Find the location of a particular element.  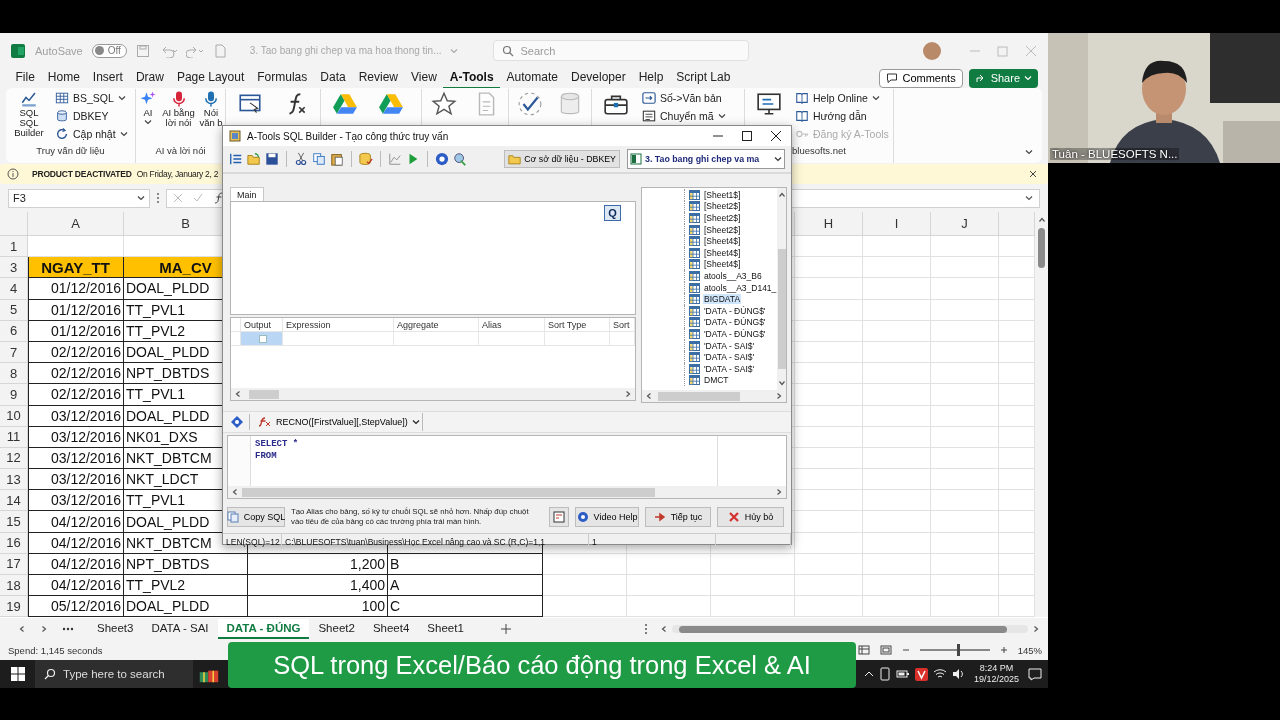

table-cell: 01/12/2016 is located at coordinates (76, 289).